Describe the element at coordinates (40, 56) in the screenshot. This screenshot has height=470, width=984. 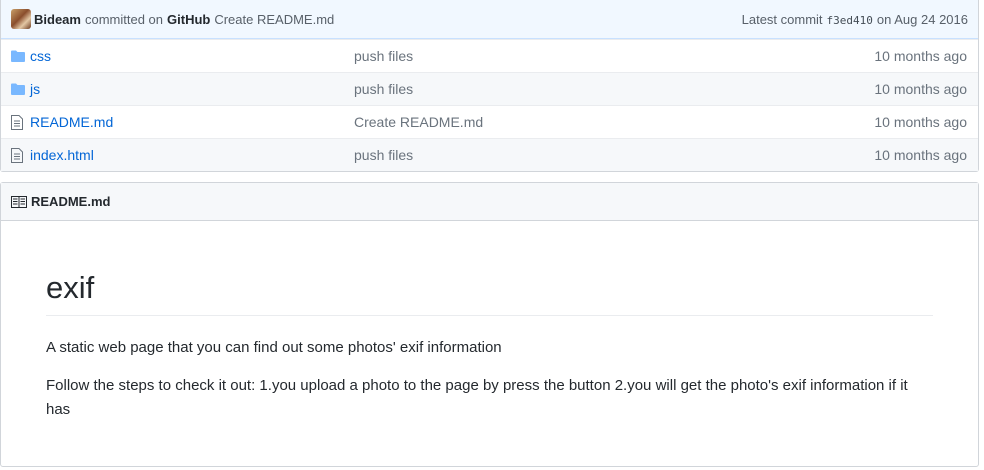
I see `file-link-css: css` at that location.